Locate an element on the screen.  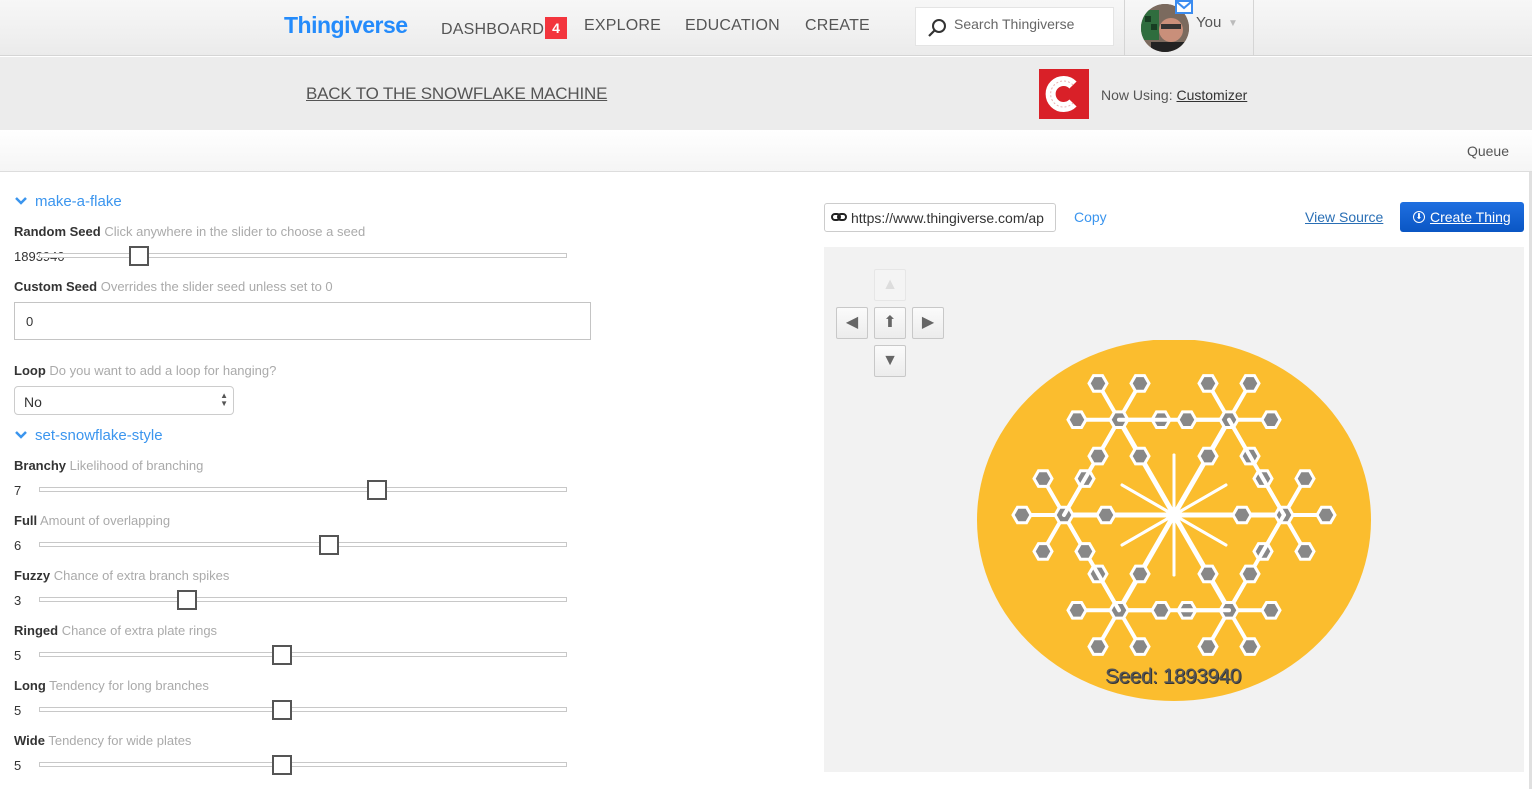
section-title: make-a-flake is located at coordinates (78, 201).